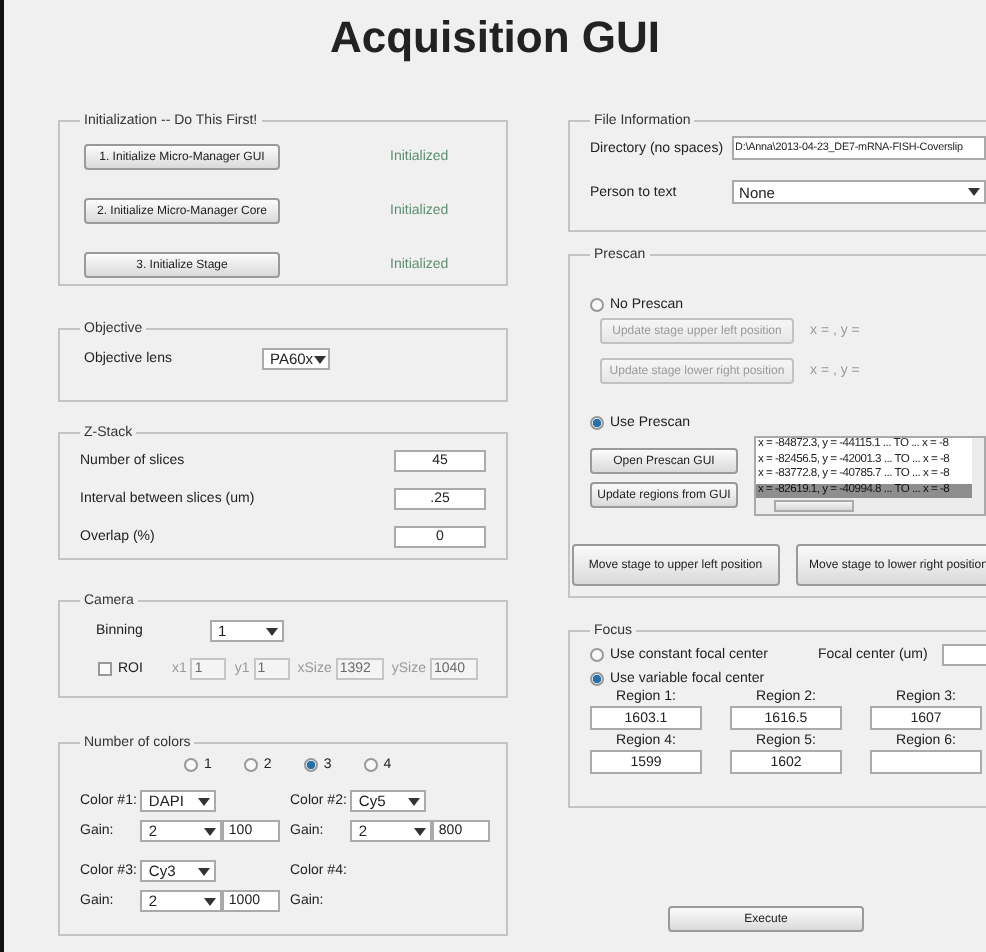 The image size is (986, 952). What do you see at coordinates (926, 762) in the screenshot?
I see `input-field` at bounding box center [926, 762].